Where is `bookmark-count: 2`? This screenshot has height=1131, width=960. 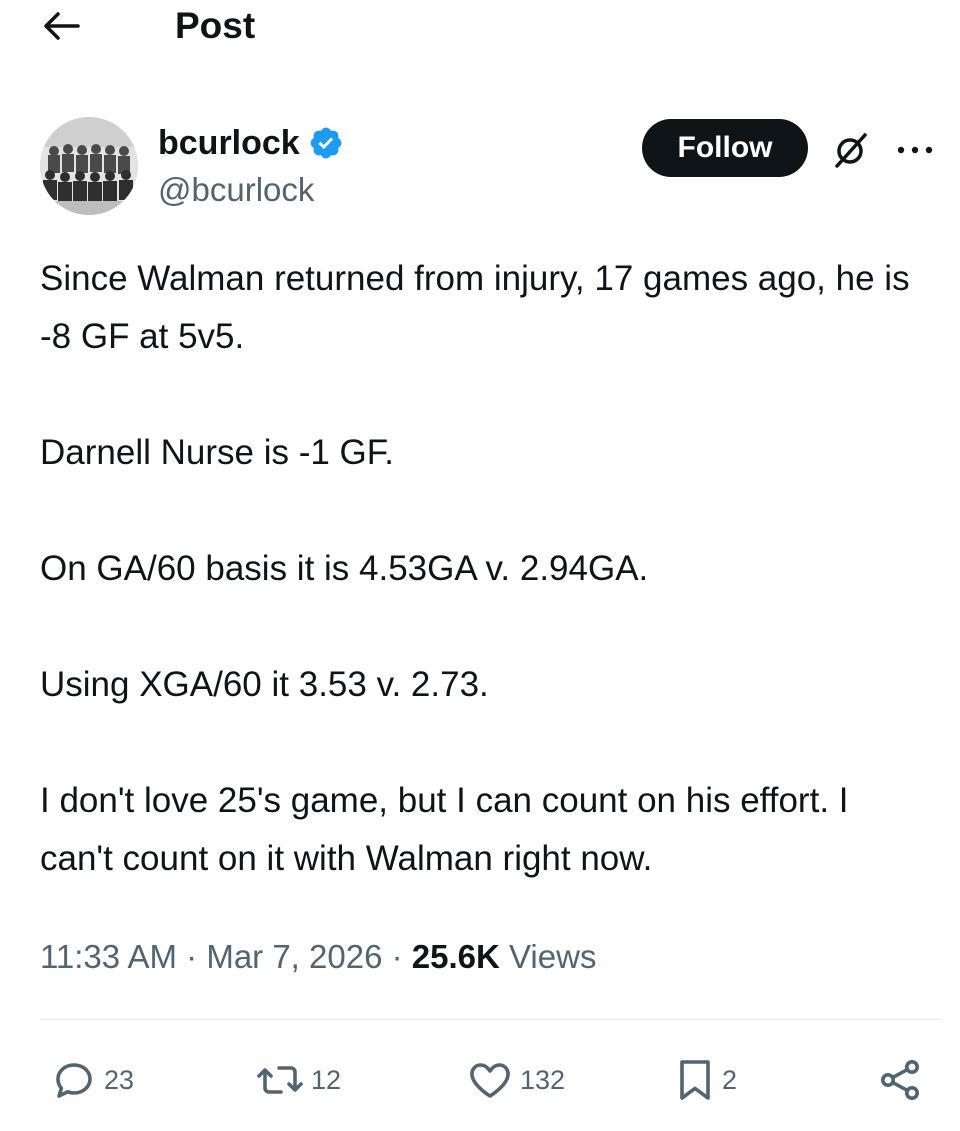
bookmark-count: 2 is located at coordinates (730, 1079).